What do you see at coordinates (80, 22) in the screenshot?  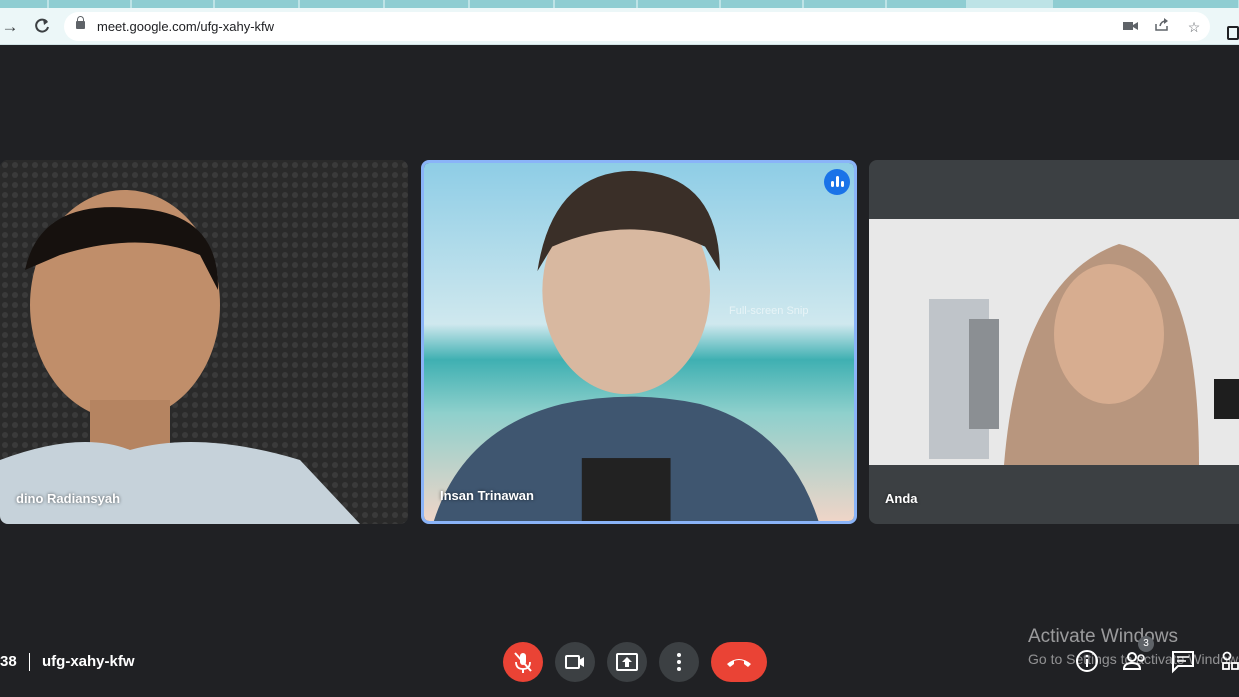 I see `lock-icon` at bounding box center [80, 22].